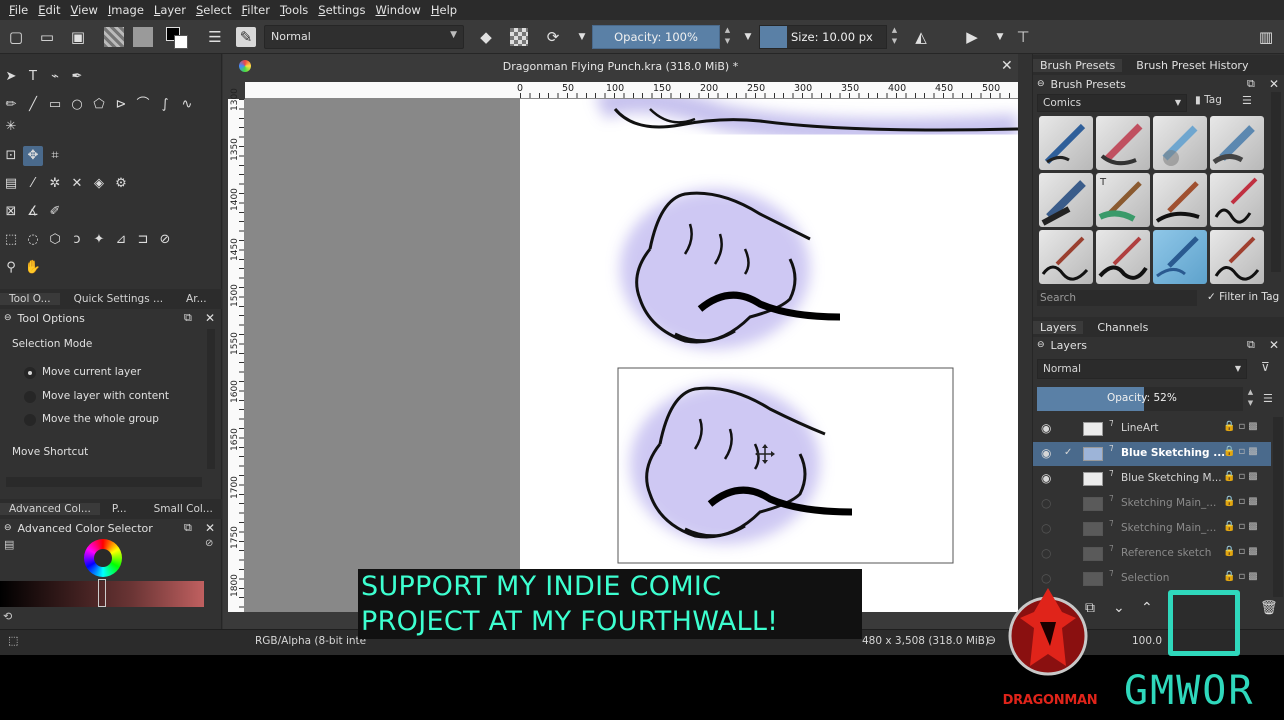  Describe the element at coordinates (397, 10) in the screenshot. I see `menu-window: Window` at that location.